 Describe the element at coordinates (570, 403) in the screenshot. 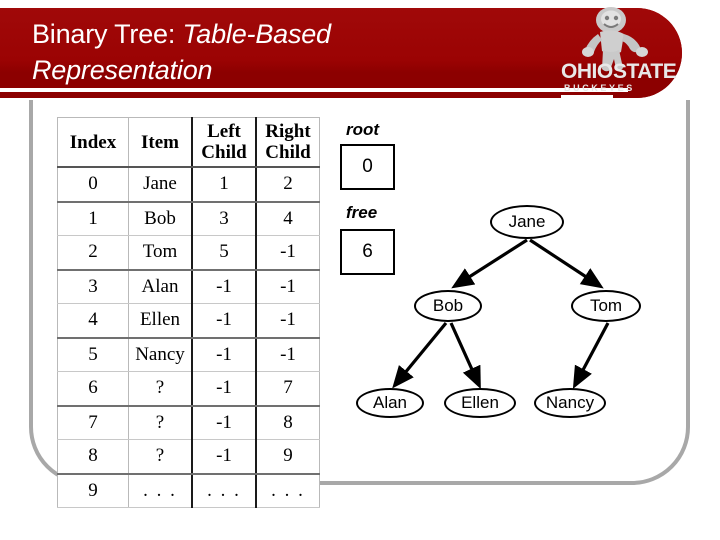

I see `tree-node-nancy: Nancy` at that location.